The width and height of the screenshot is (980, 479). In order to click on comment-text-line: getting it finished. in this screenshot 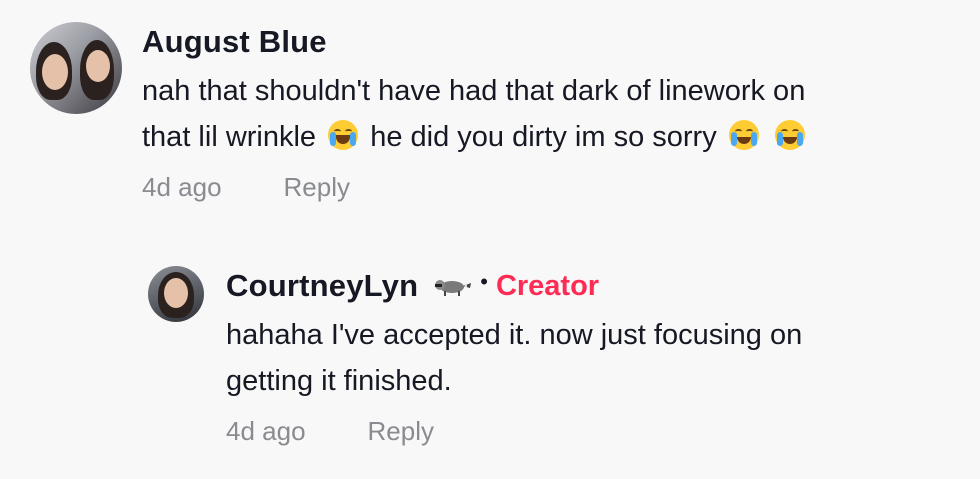, I will do `click(339, 381)`.